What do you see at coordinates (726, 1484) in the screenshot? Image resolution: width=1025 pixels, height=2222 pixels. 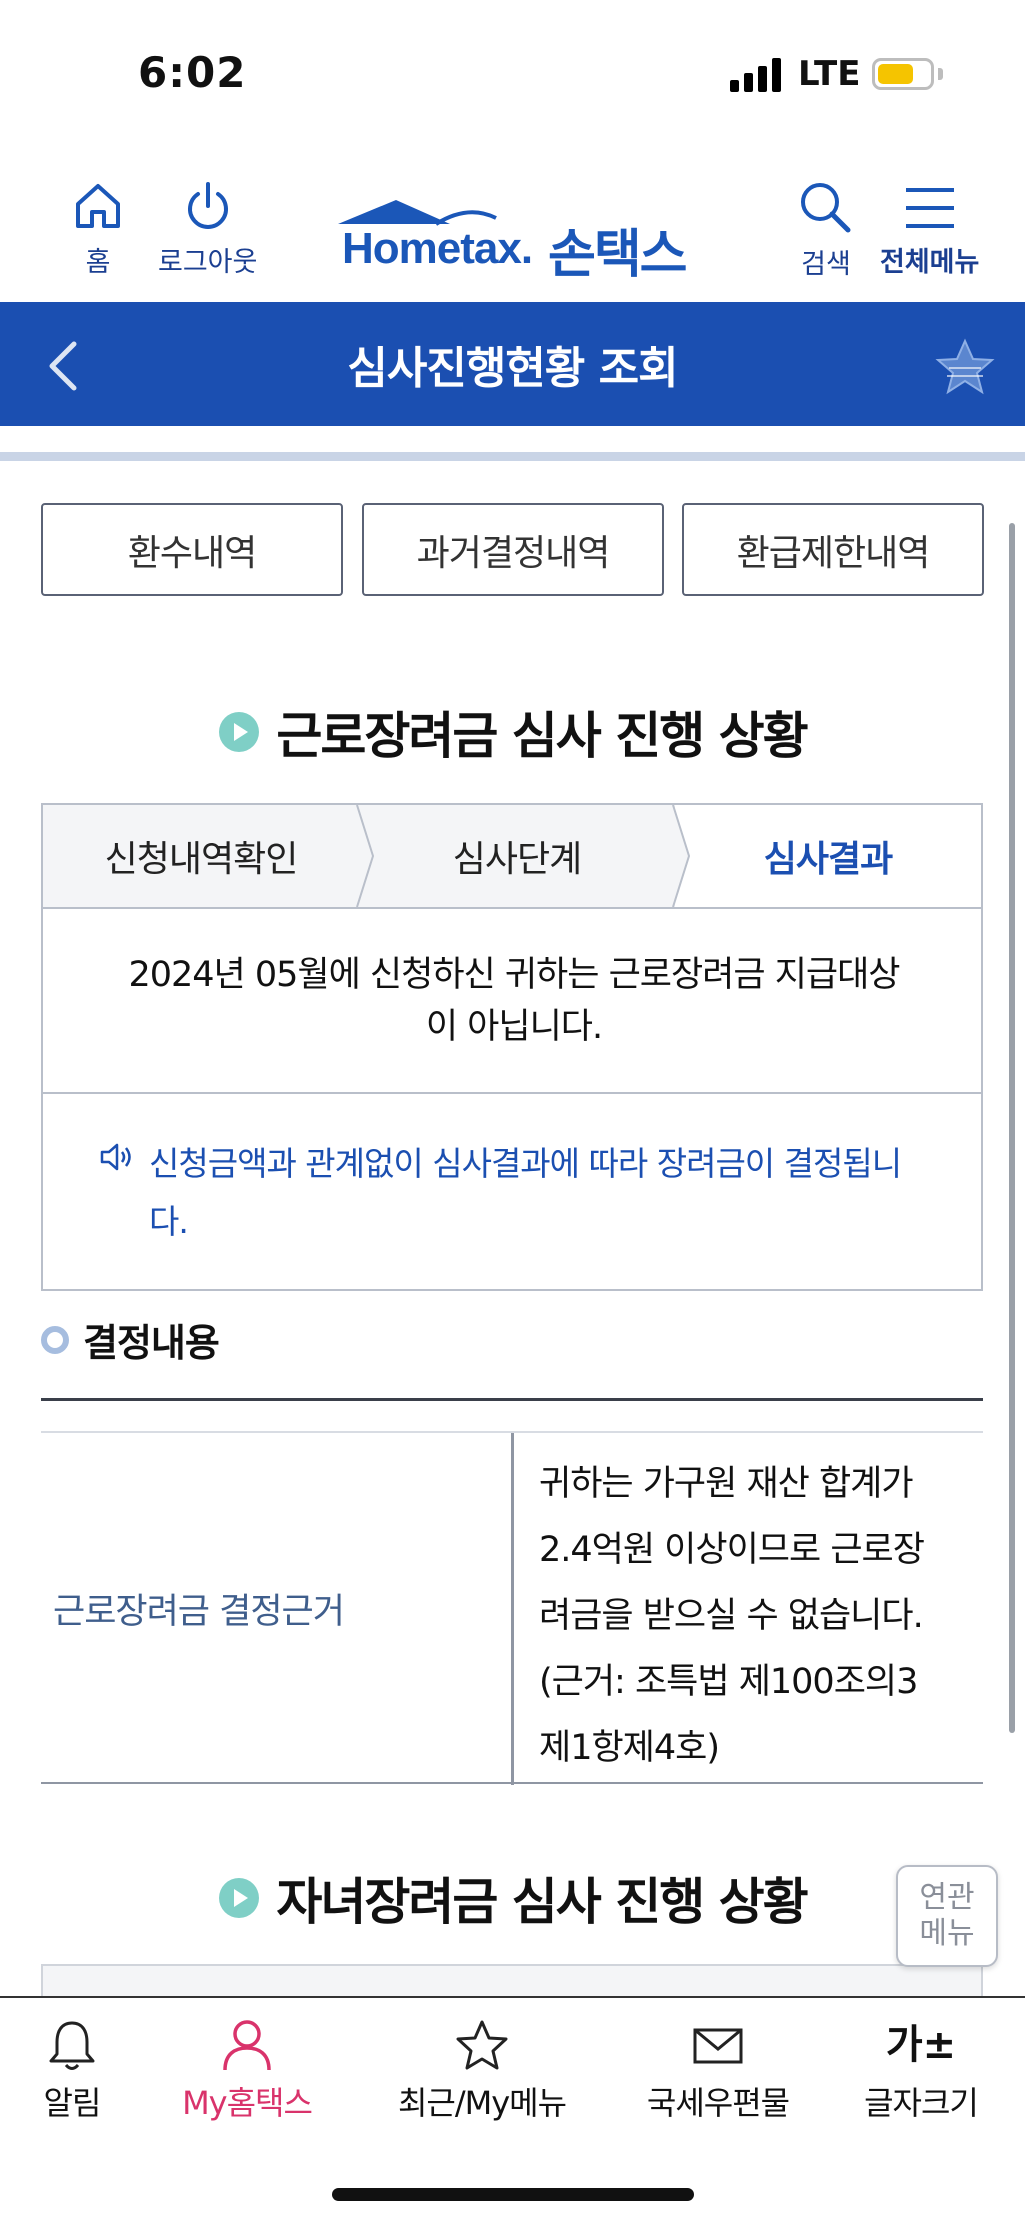 I see `decision-line-1: 귀하는 가구원 재산 합계가` at bounding box center [726, 1484].